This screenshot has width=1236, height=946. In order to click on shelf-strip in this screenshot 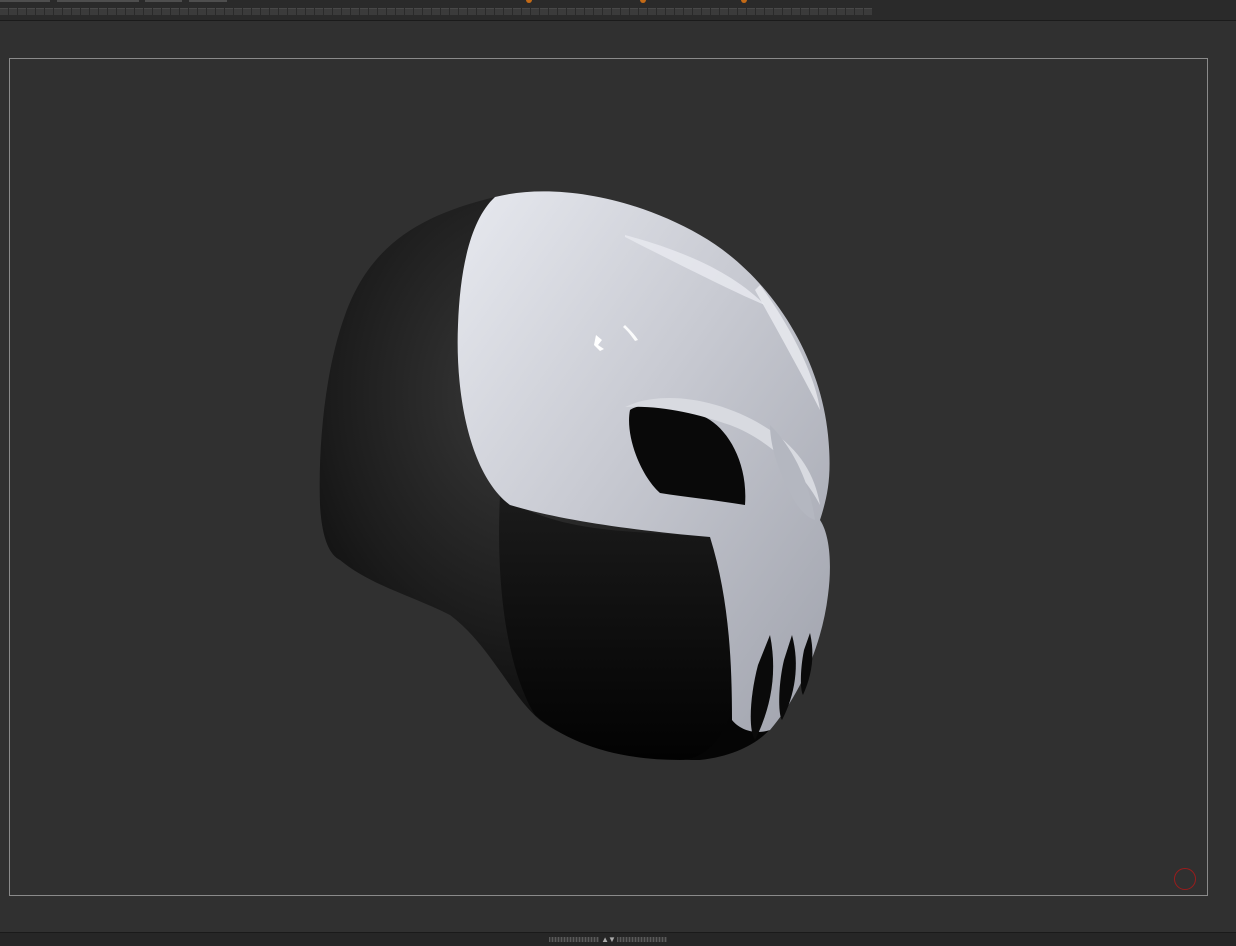, I will do `click(436, 11)`.